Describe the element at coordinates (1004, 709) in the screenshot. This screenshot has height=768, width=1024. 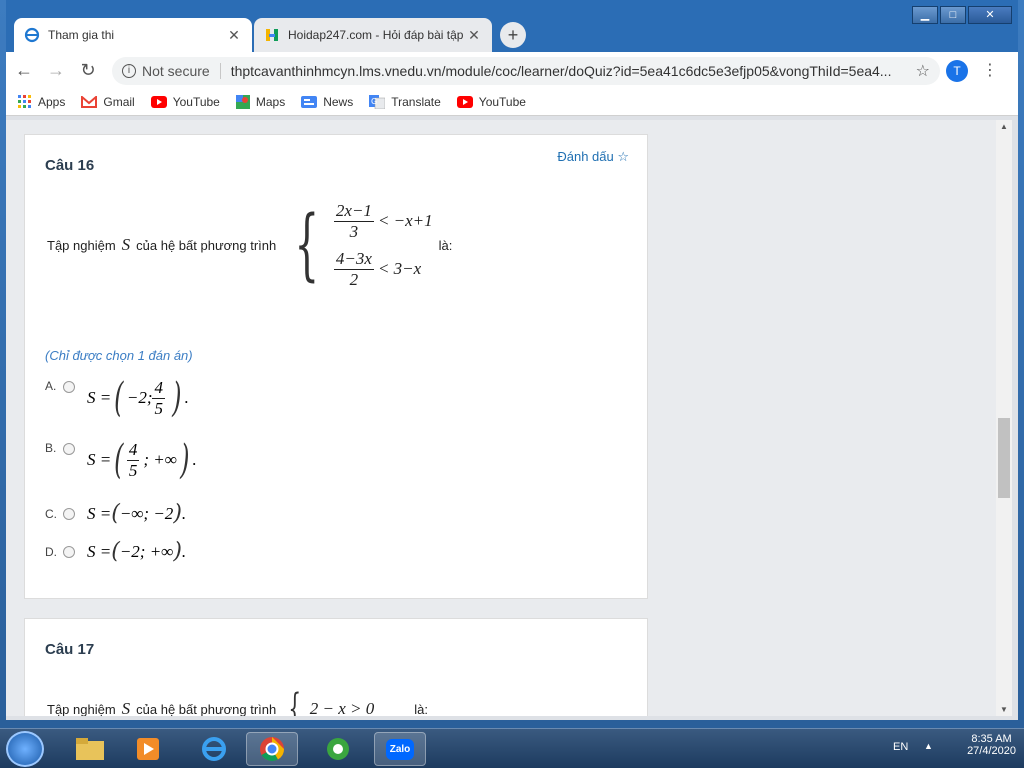
I see `scroll-down-icon: ▼` at that location.